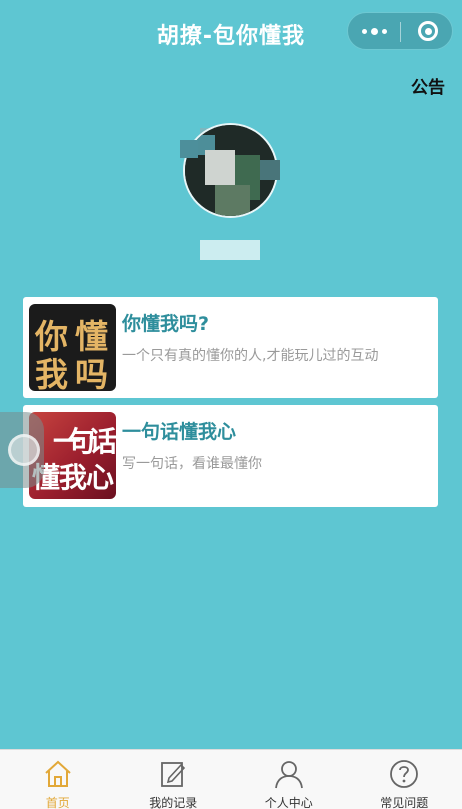 Image resolution: width=462 pixels, height=809 pixels. I want to click on card-description: 写一句话，看谁最懂你, so click(192, 464).